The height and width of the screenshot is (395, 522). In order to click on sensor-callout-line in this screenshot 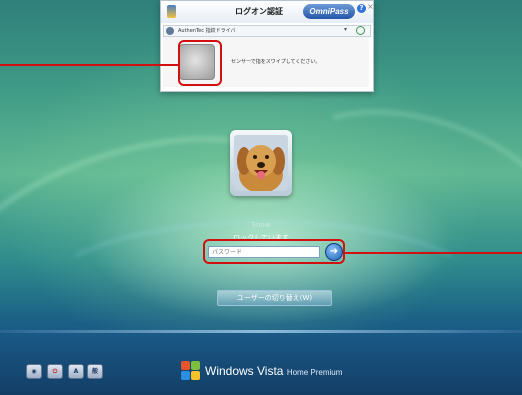, I will do `click(89, 65)`.